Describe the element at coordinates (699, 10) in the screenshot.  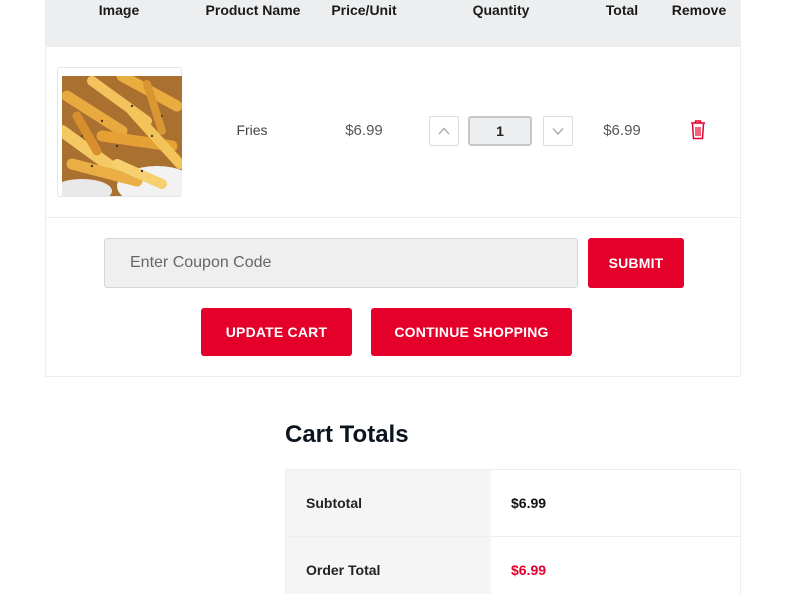
I see `header-remove: Remove` at that location.